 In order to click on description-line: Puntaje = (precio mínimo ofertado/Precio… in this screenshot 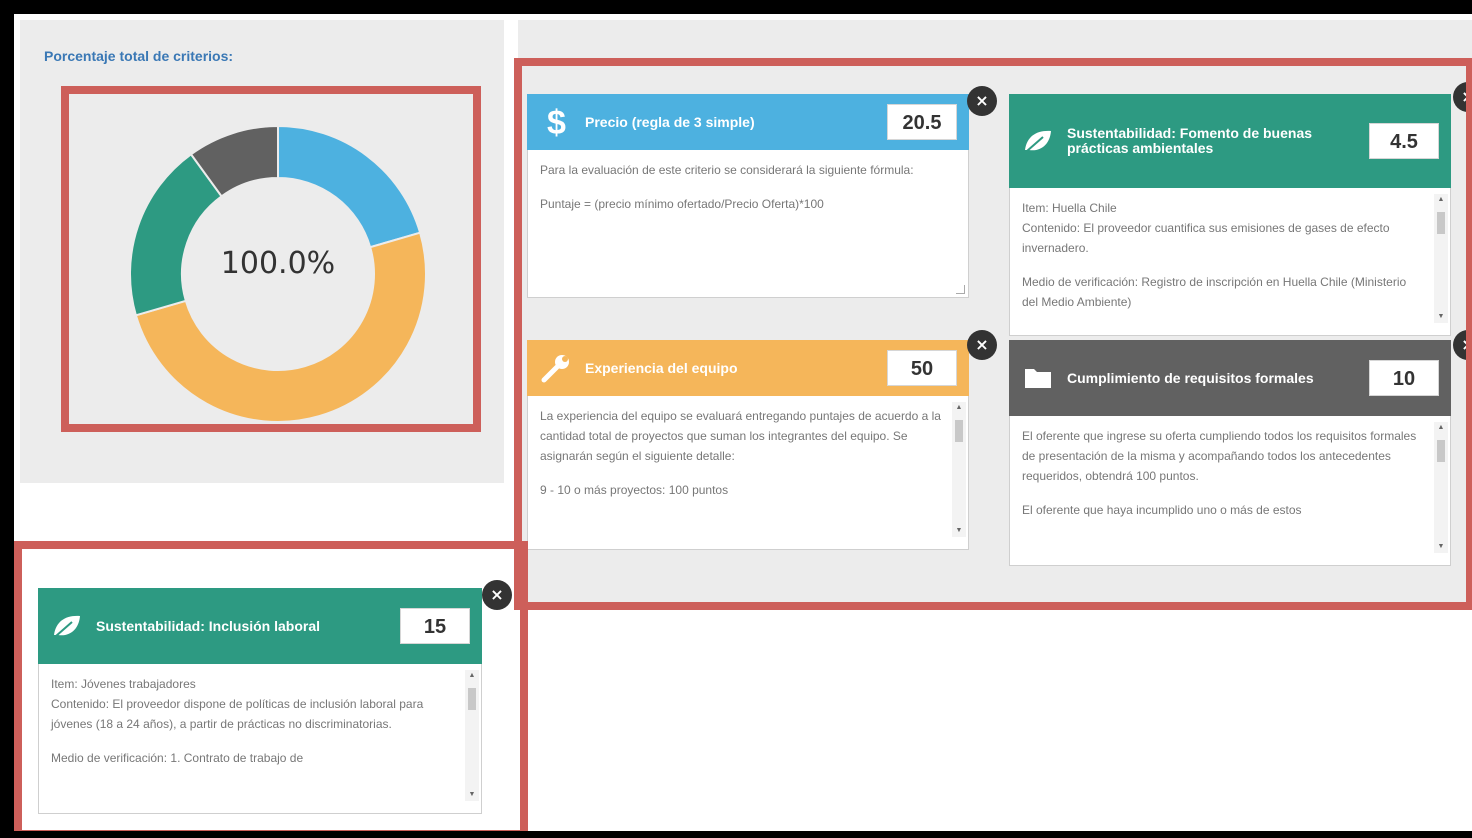, I will do `click(682, 204)`.